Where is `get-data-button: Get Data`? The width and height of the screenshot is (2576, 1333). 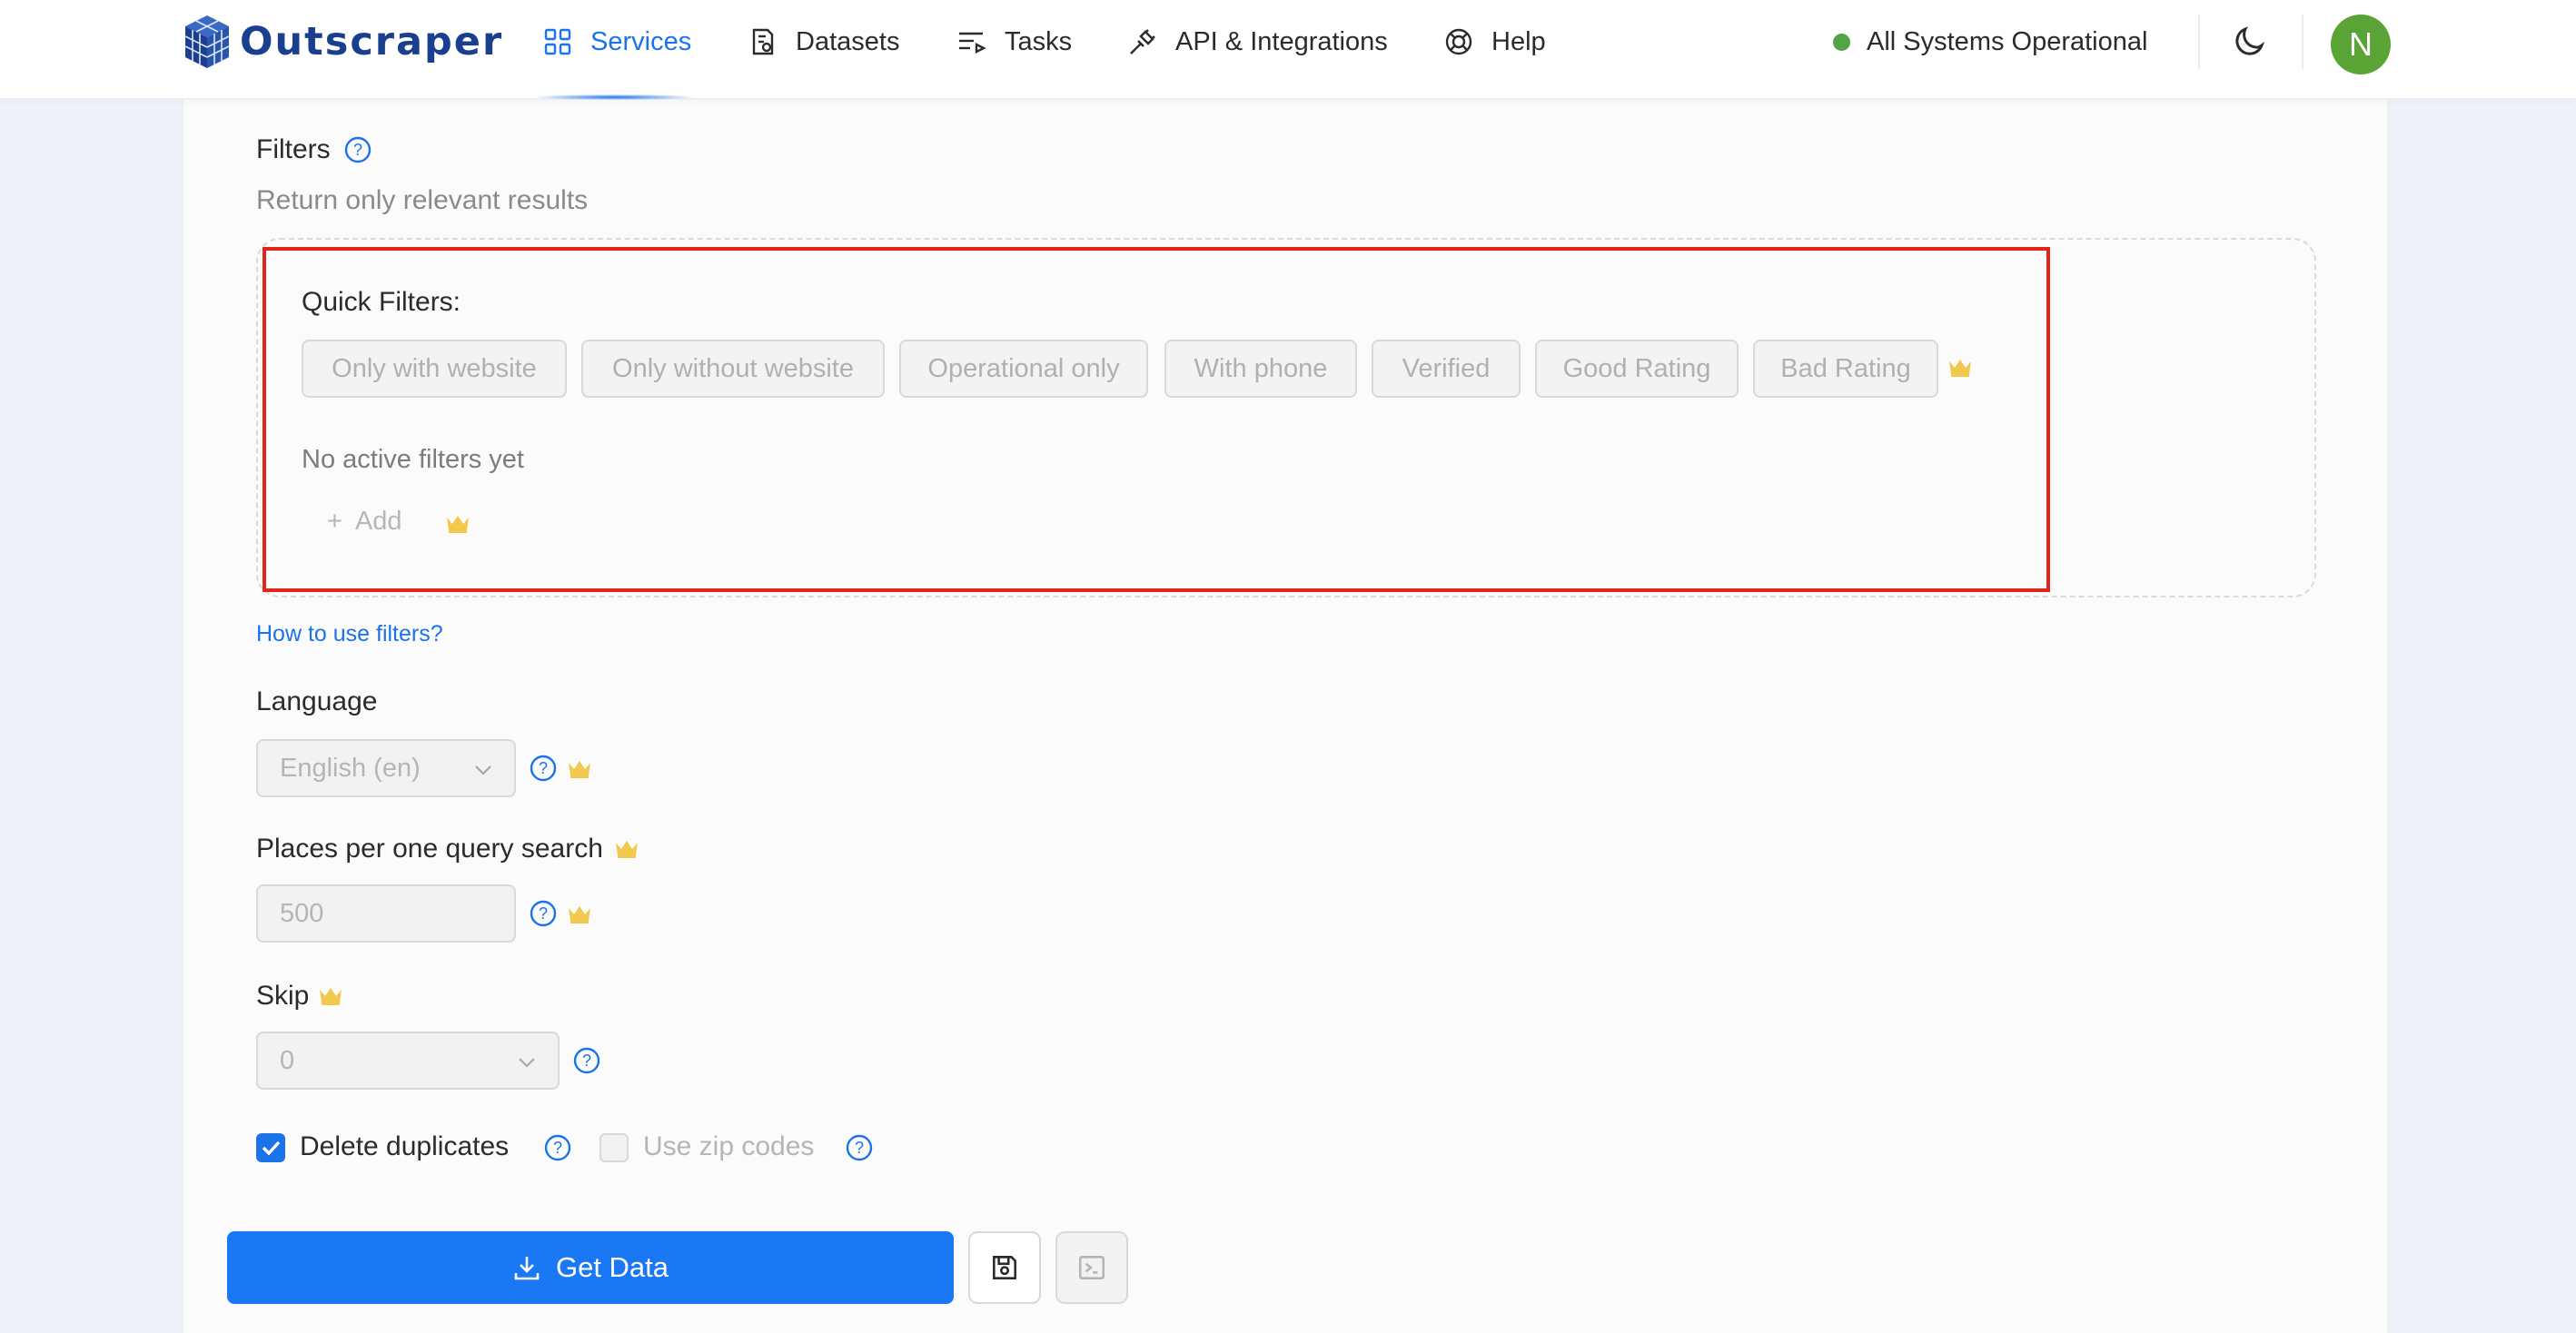
get-data-button: Get Data is located at coordinates (590, 1267).